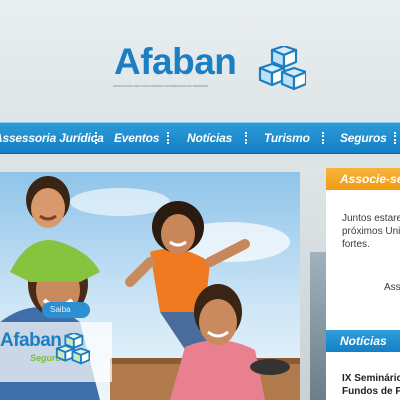 This screenshot has height=400, width=400. I want to click on site-logo-text: Afaban, so click(175, 62).